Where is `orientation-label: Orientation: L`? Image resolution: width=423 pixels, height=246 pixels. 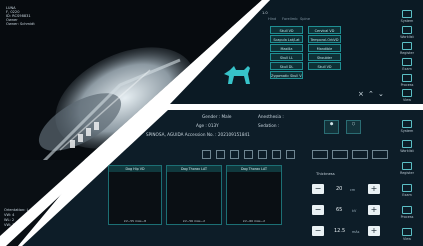
orientation-label: Orientation: L is located at coordinates (16, 210).